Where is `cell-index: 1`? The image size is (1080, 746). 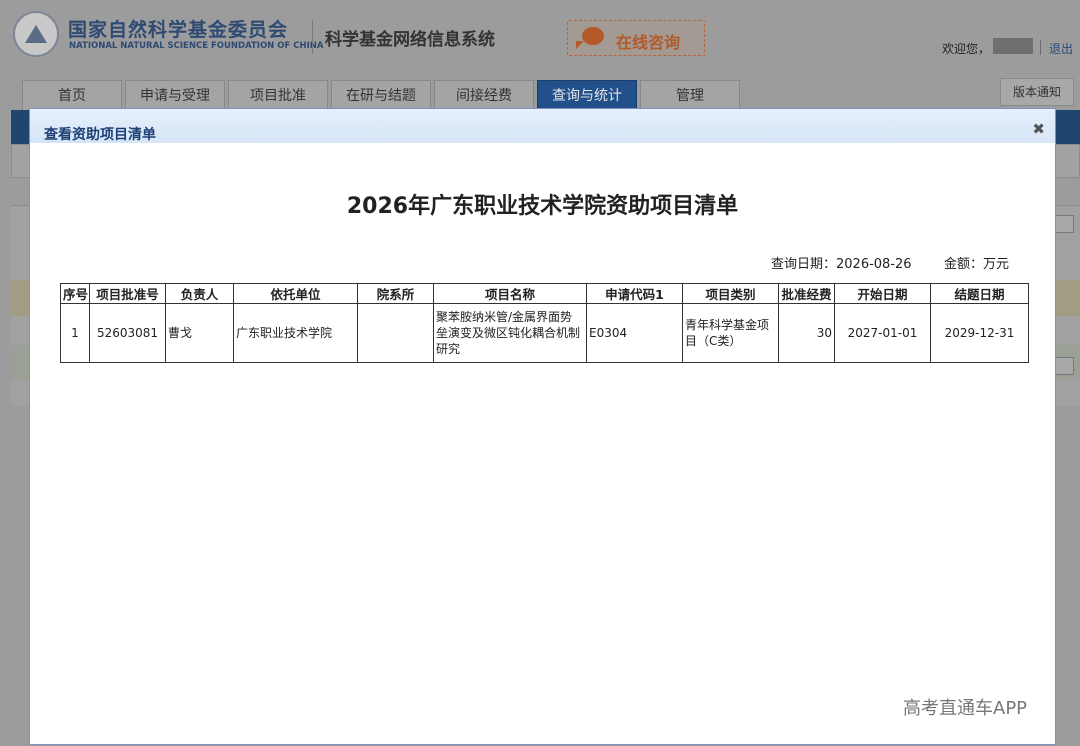
cell-index: 1 is located at coordinates (75, 333).